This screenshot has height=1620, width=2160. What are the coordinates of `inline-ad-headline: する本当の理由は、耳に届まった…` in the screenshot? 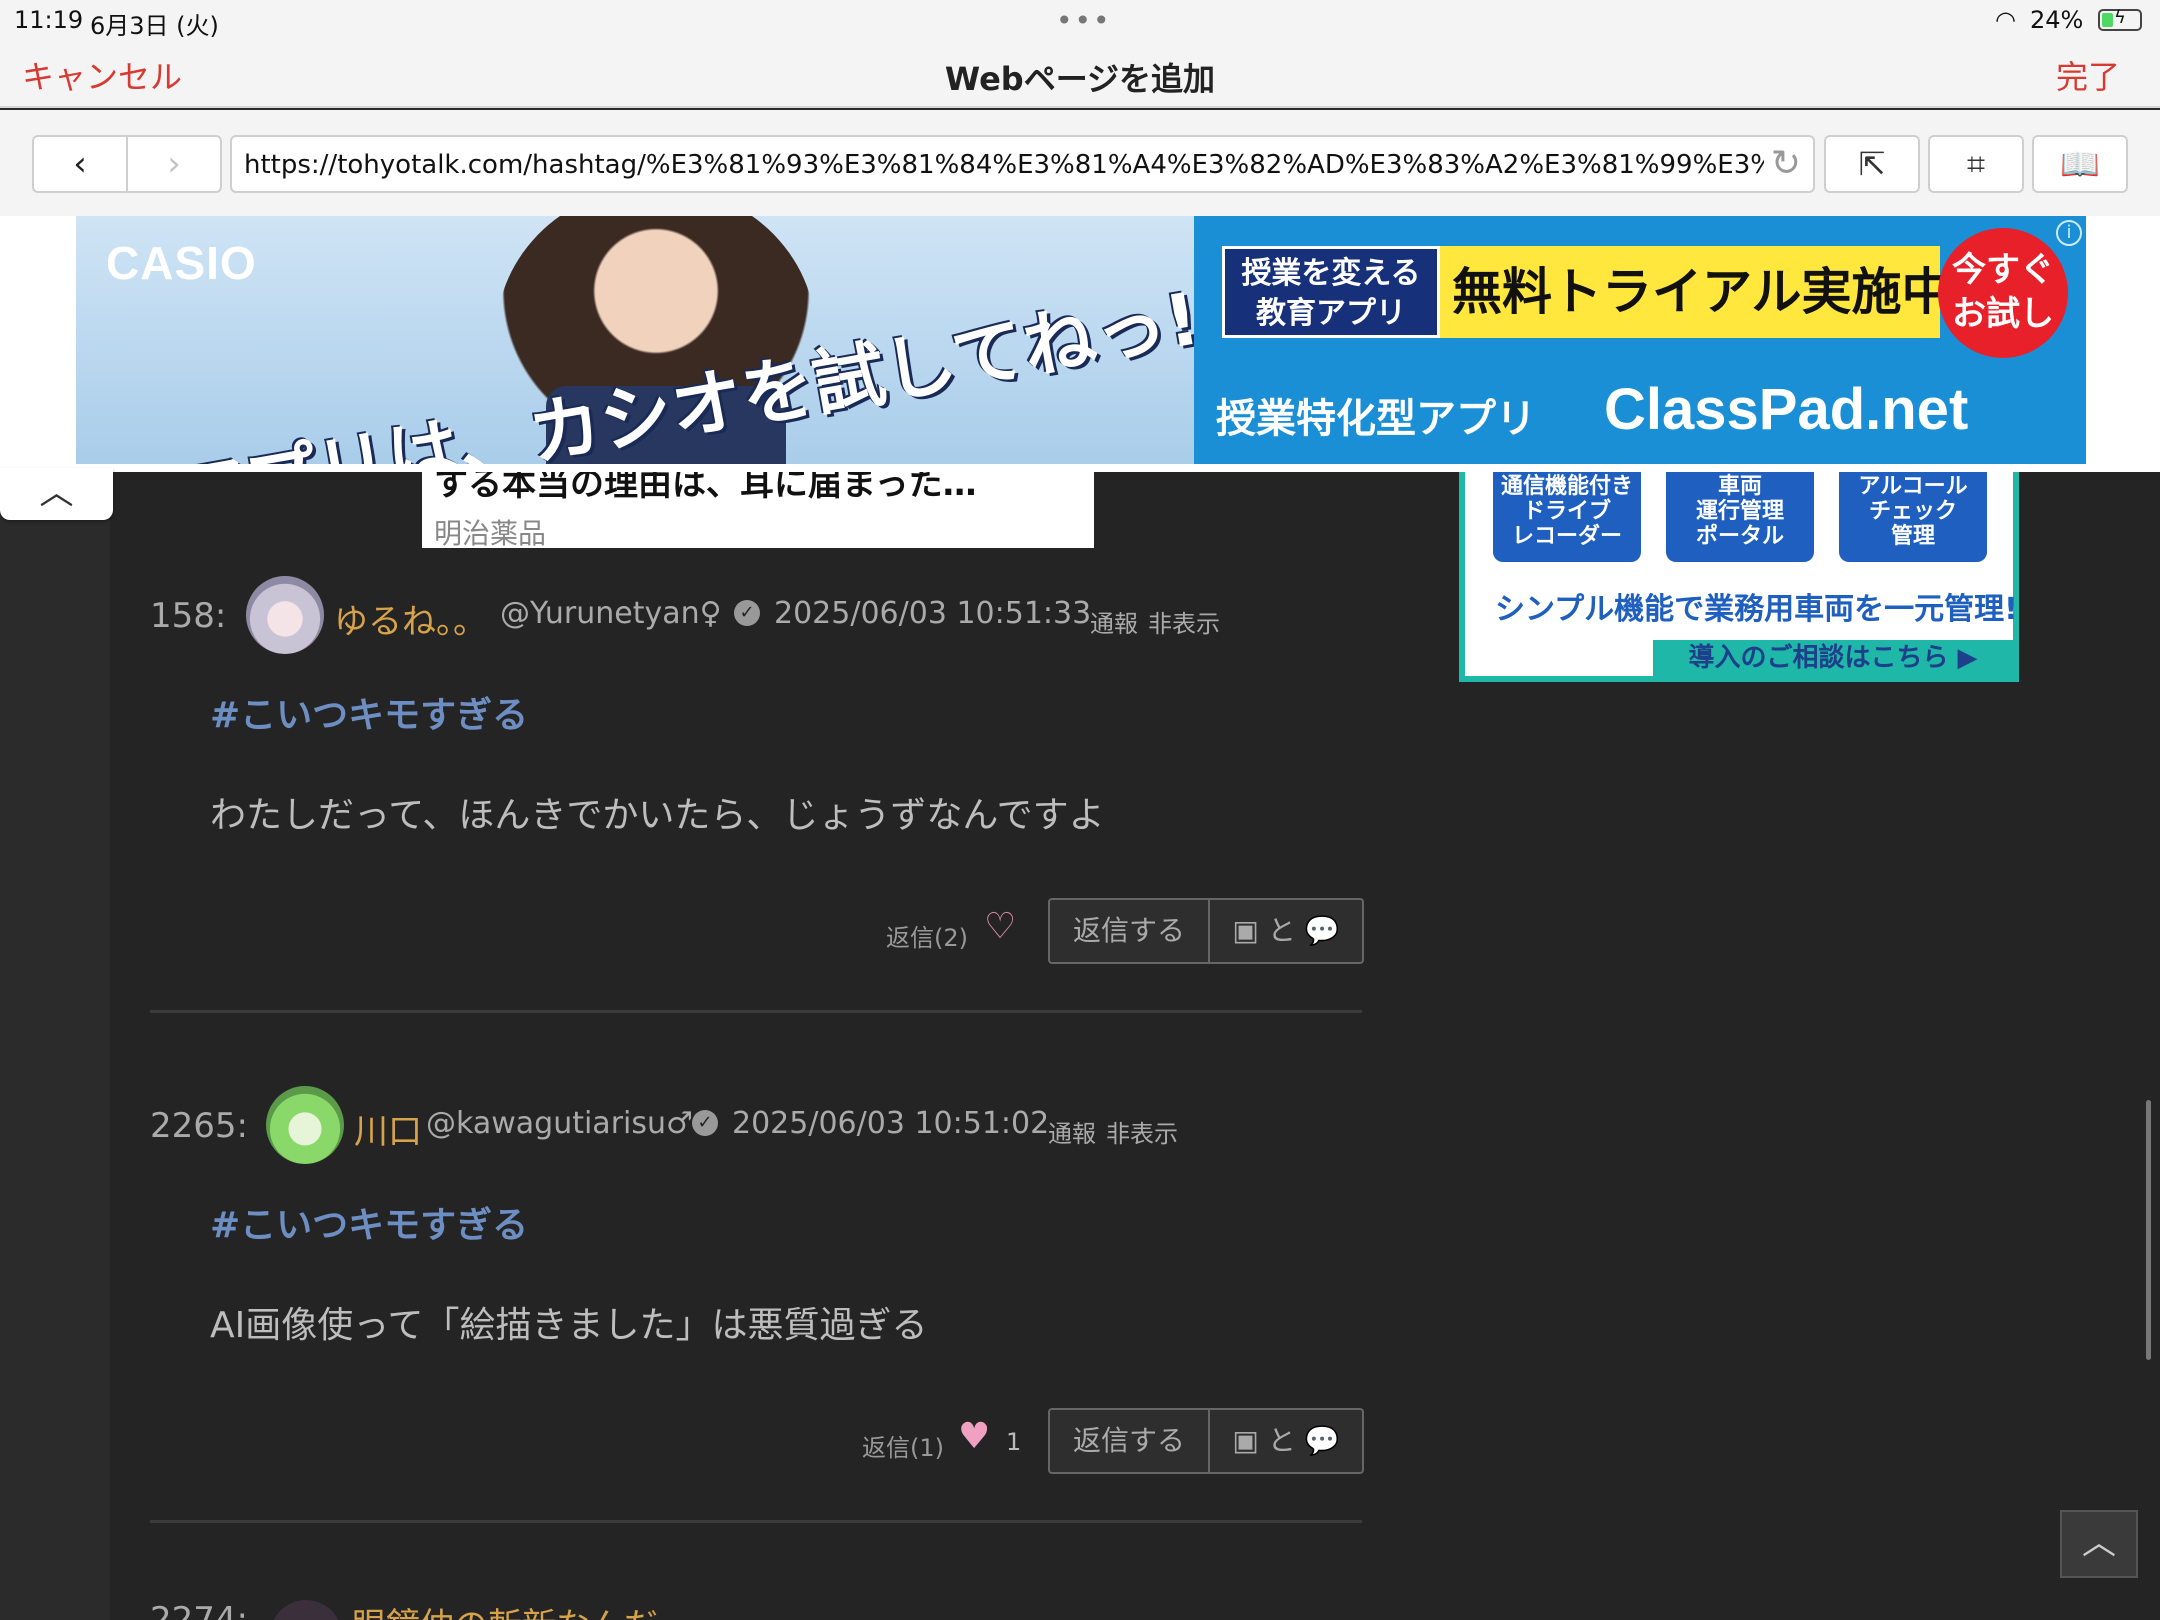 It's located at (705, 488).